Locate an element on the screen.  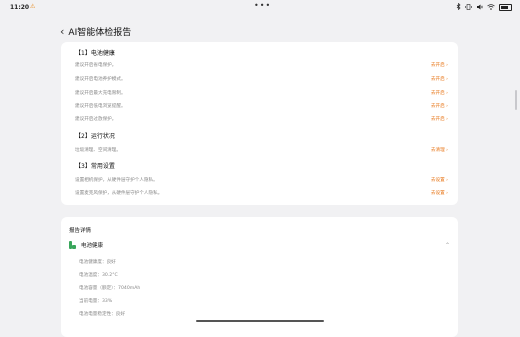
clock: 11:20 is located at coordinates (20, 7).